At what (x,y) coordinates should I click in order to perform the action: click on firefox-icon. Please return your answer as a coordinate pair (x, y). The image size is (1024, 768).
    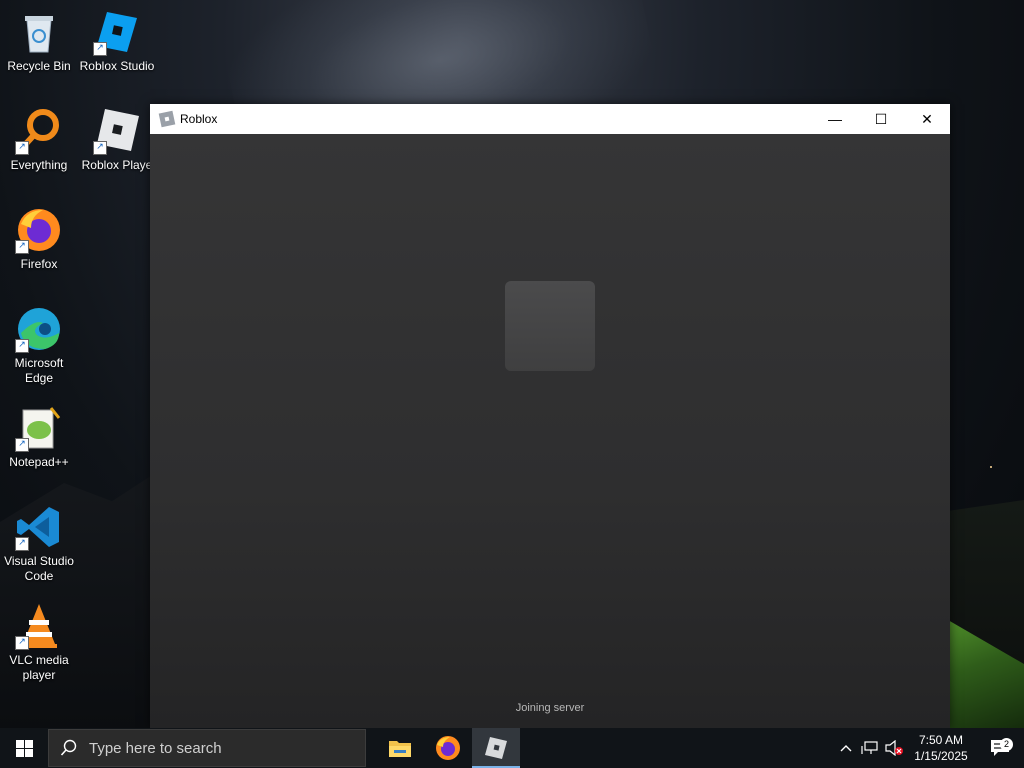
    Looking at the image, I should click on (448, 748).